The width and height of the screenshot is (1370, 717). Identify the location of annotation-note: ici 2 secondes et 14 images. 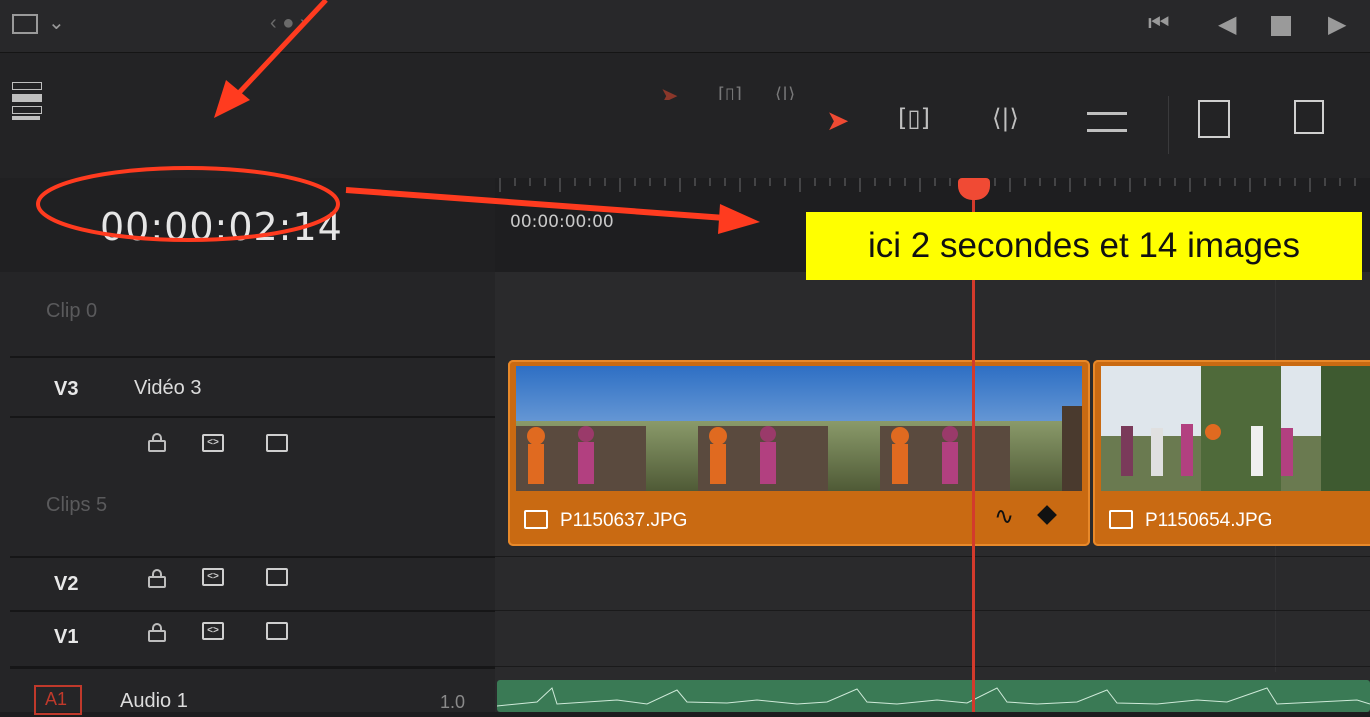
(1084, 246).